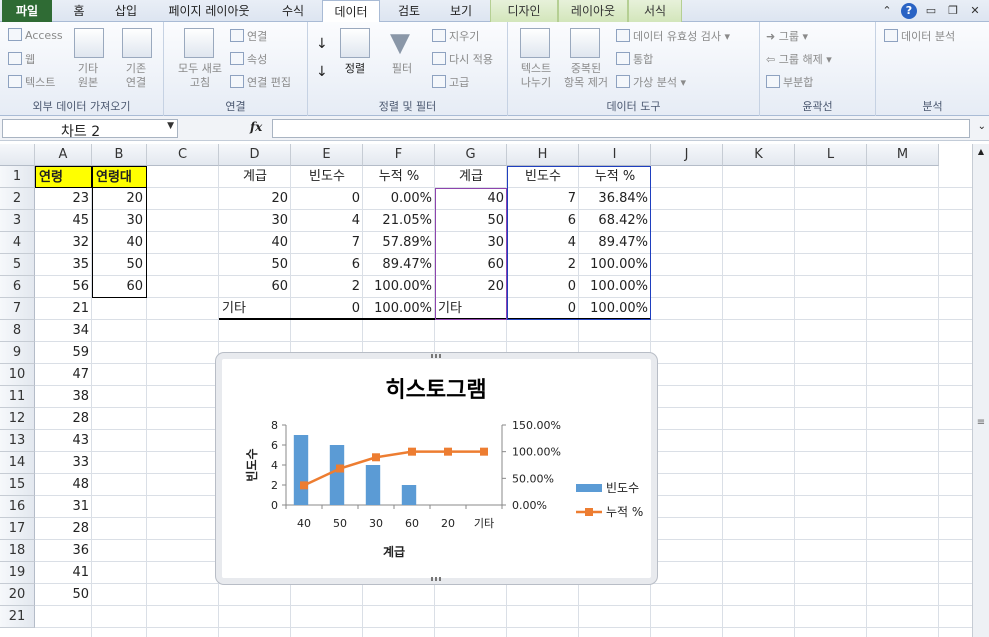 This screenshot has width=989, height=637. What do you see at coordinates (399, 309) in the screenshot?
I see `cell-f7: 100.00%` at bounding box center [399, 309].